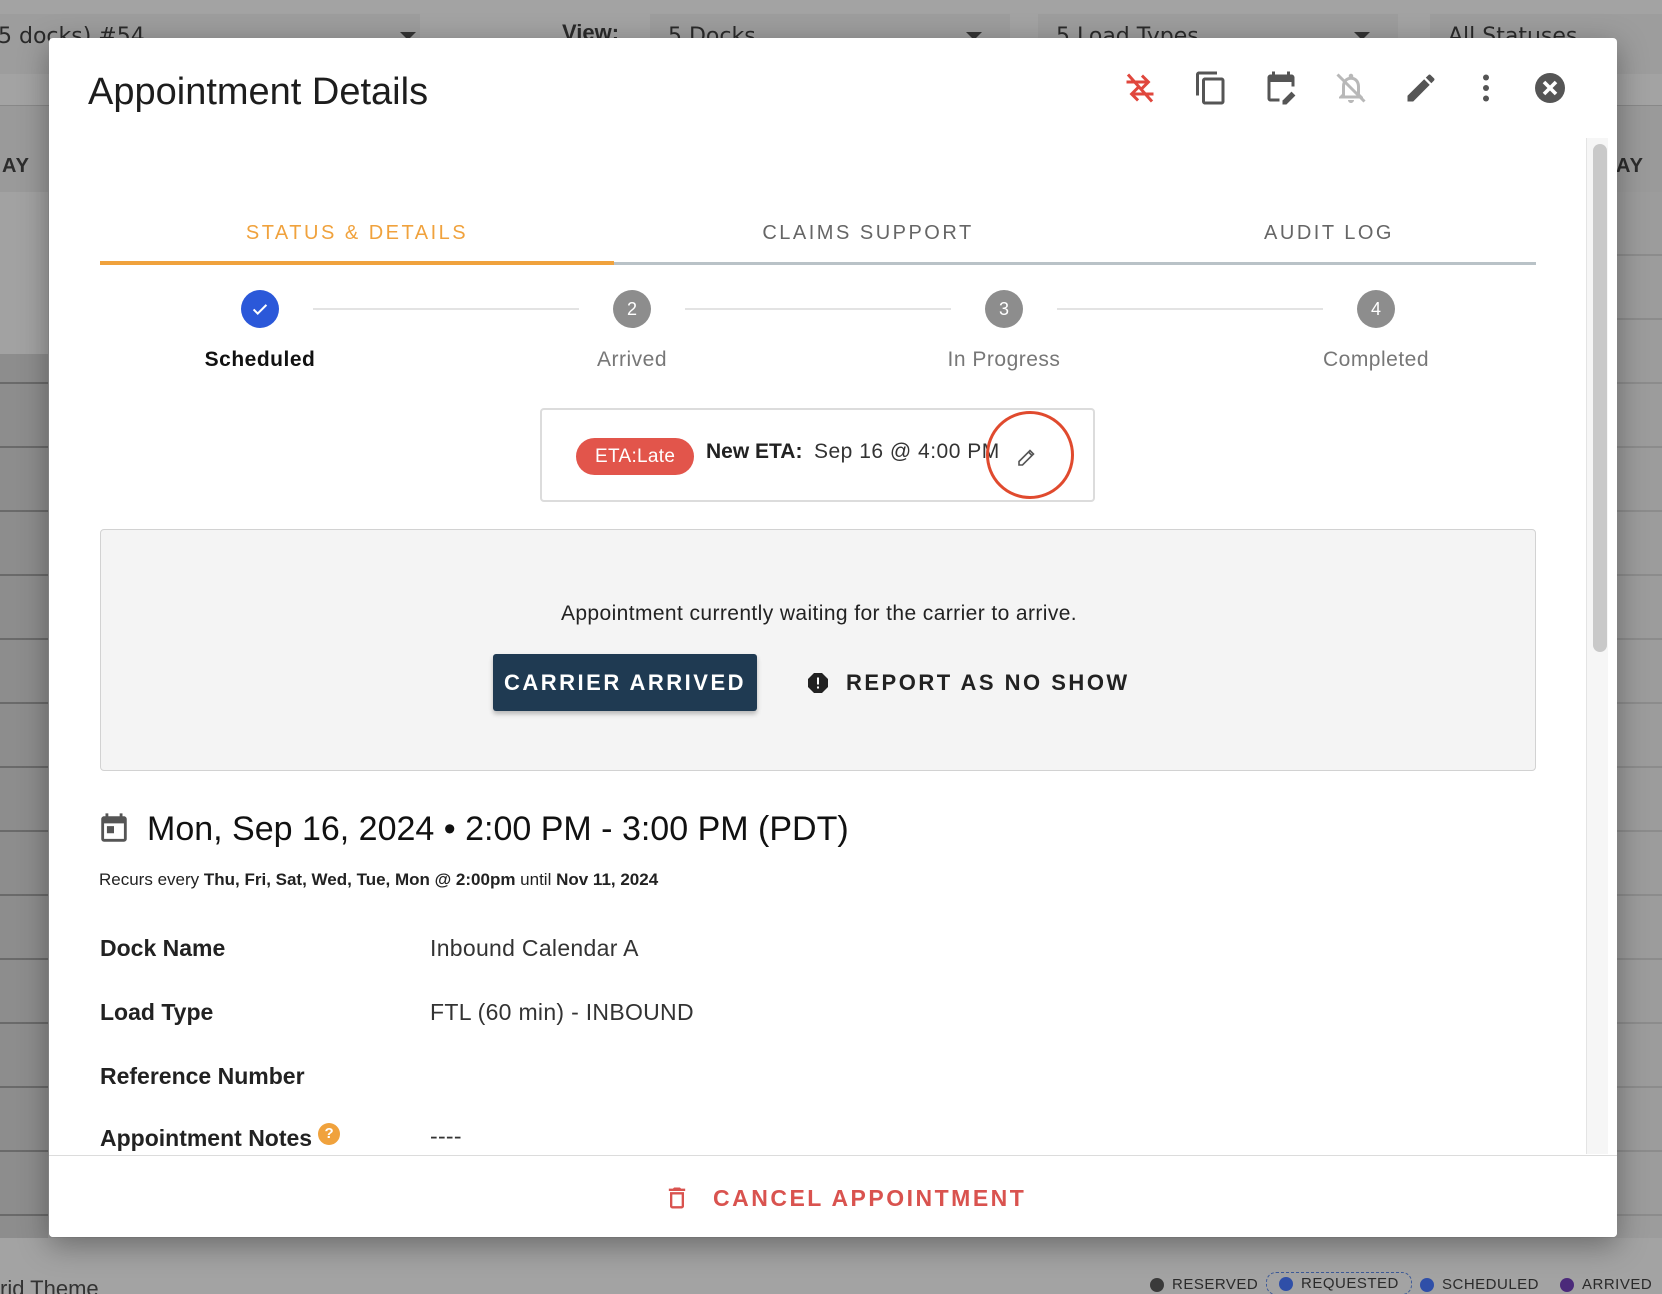  I want to click on edit-eta-button, so click(1027, 457).